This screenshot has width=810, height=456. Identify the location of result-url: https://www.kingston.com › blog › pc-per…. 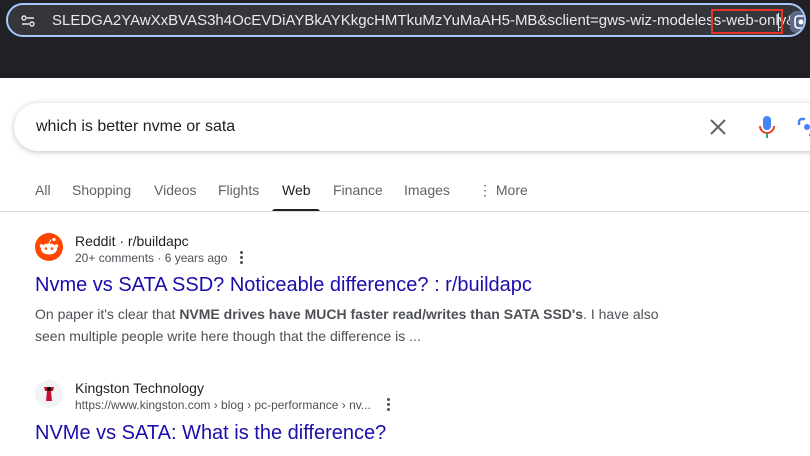
(223, 405).